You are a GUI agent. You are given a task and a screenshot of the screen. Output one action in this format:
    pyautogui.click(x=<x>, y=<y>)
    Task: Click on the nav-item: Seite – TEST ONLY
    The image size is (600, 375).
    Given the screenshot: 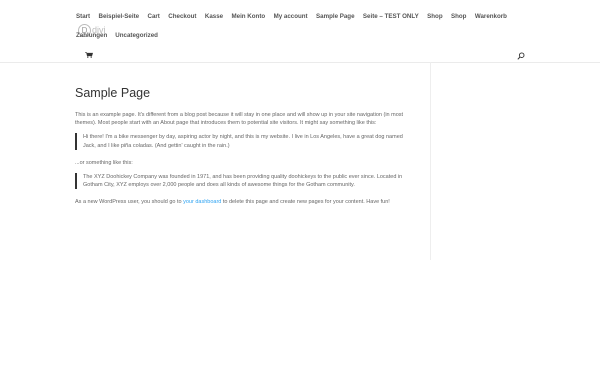 What is the action you would take?
    pyautogui.click(x=391, y=16)
    